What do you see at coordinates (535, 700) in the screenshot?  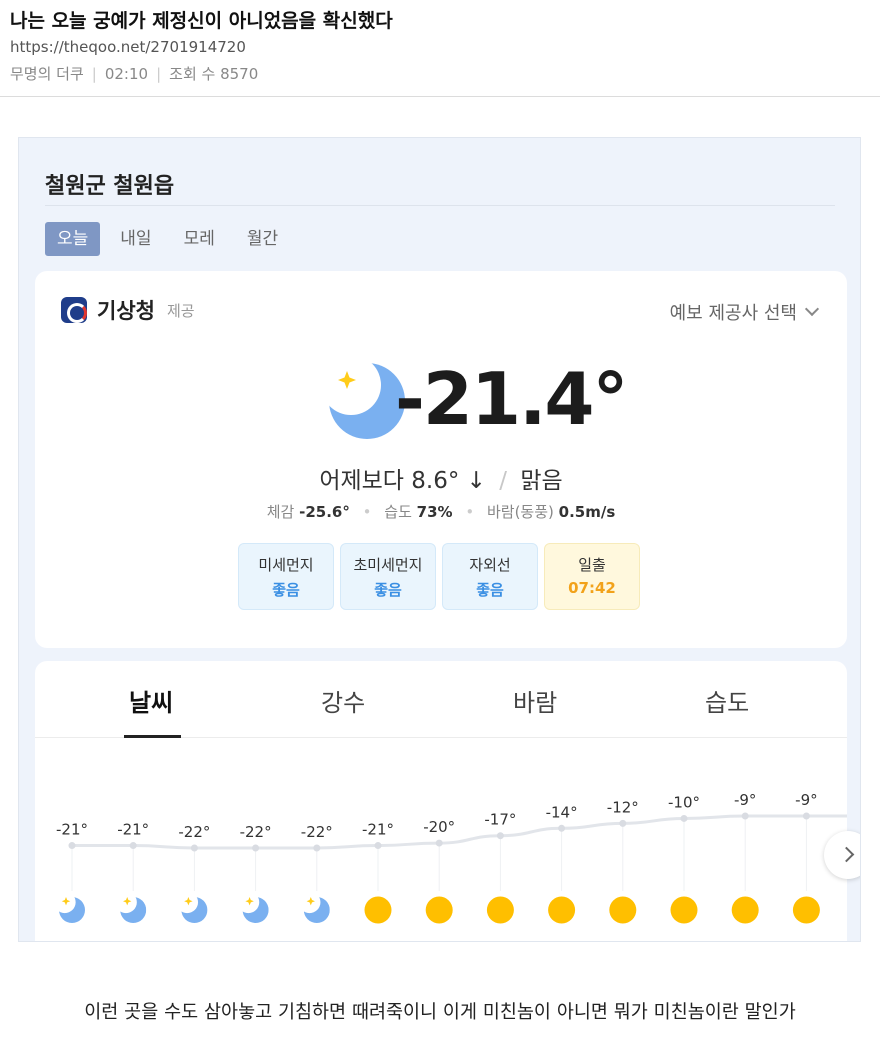 I see `tab-wind: 바람` at bounding box center [535, 700].